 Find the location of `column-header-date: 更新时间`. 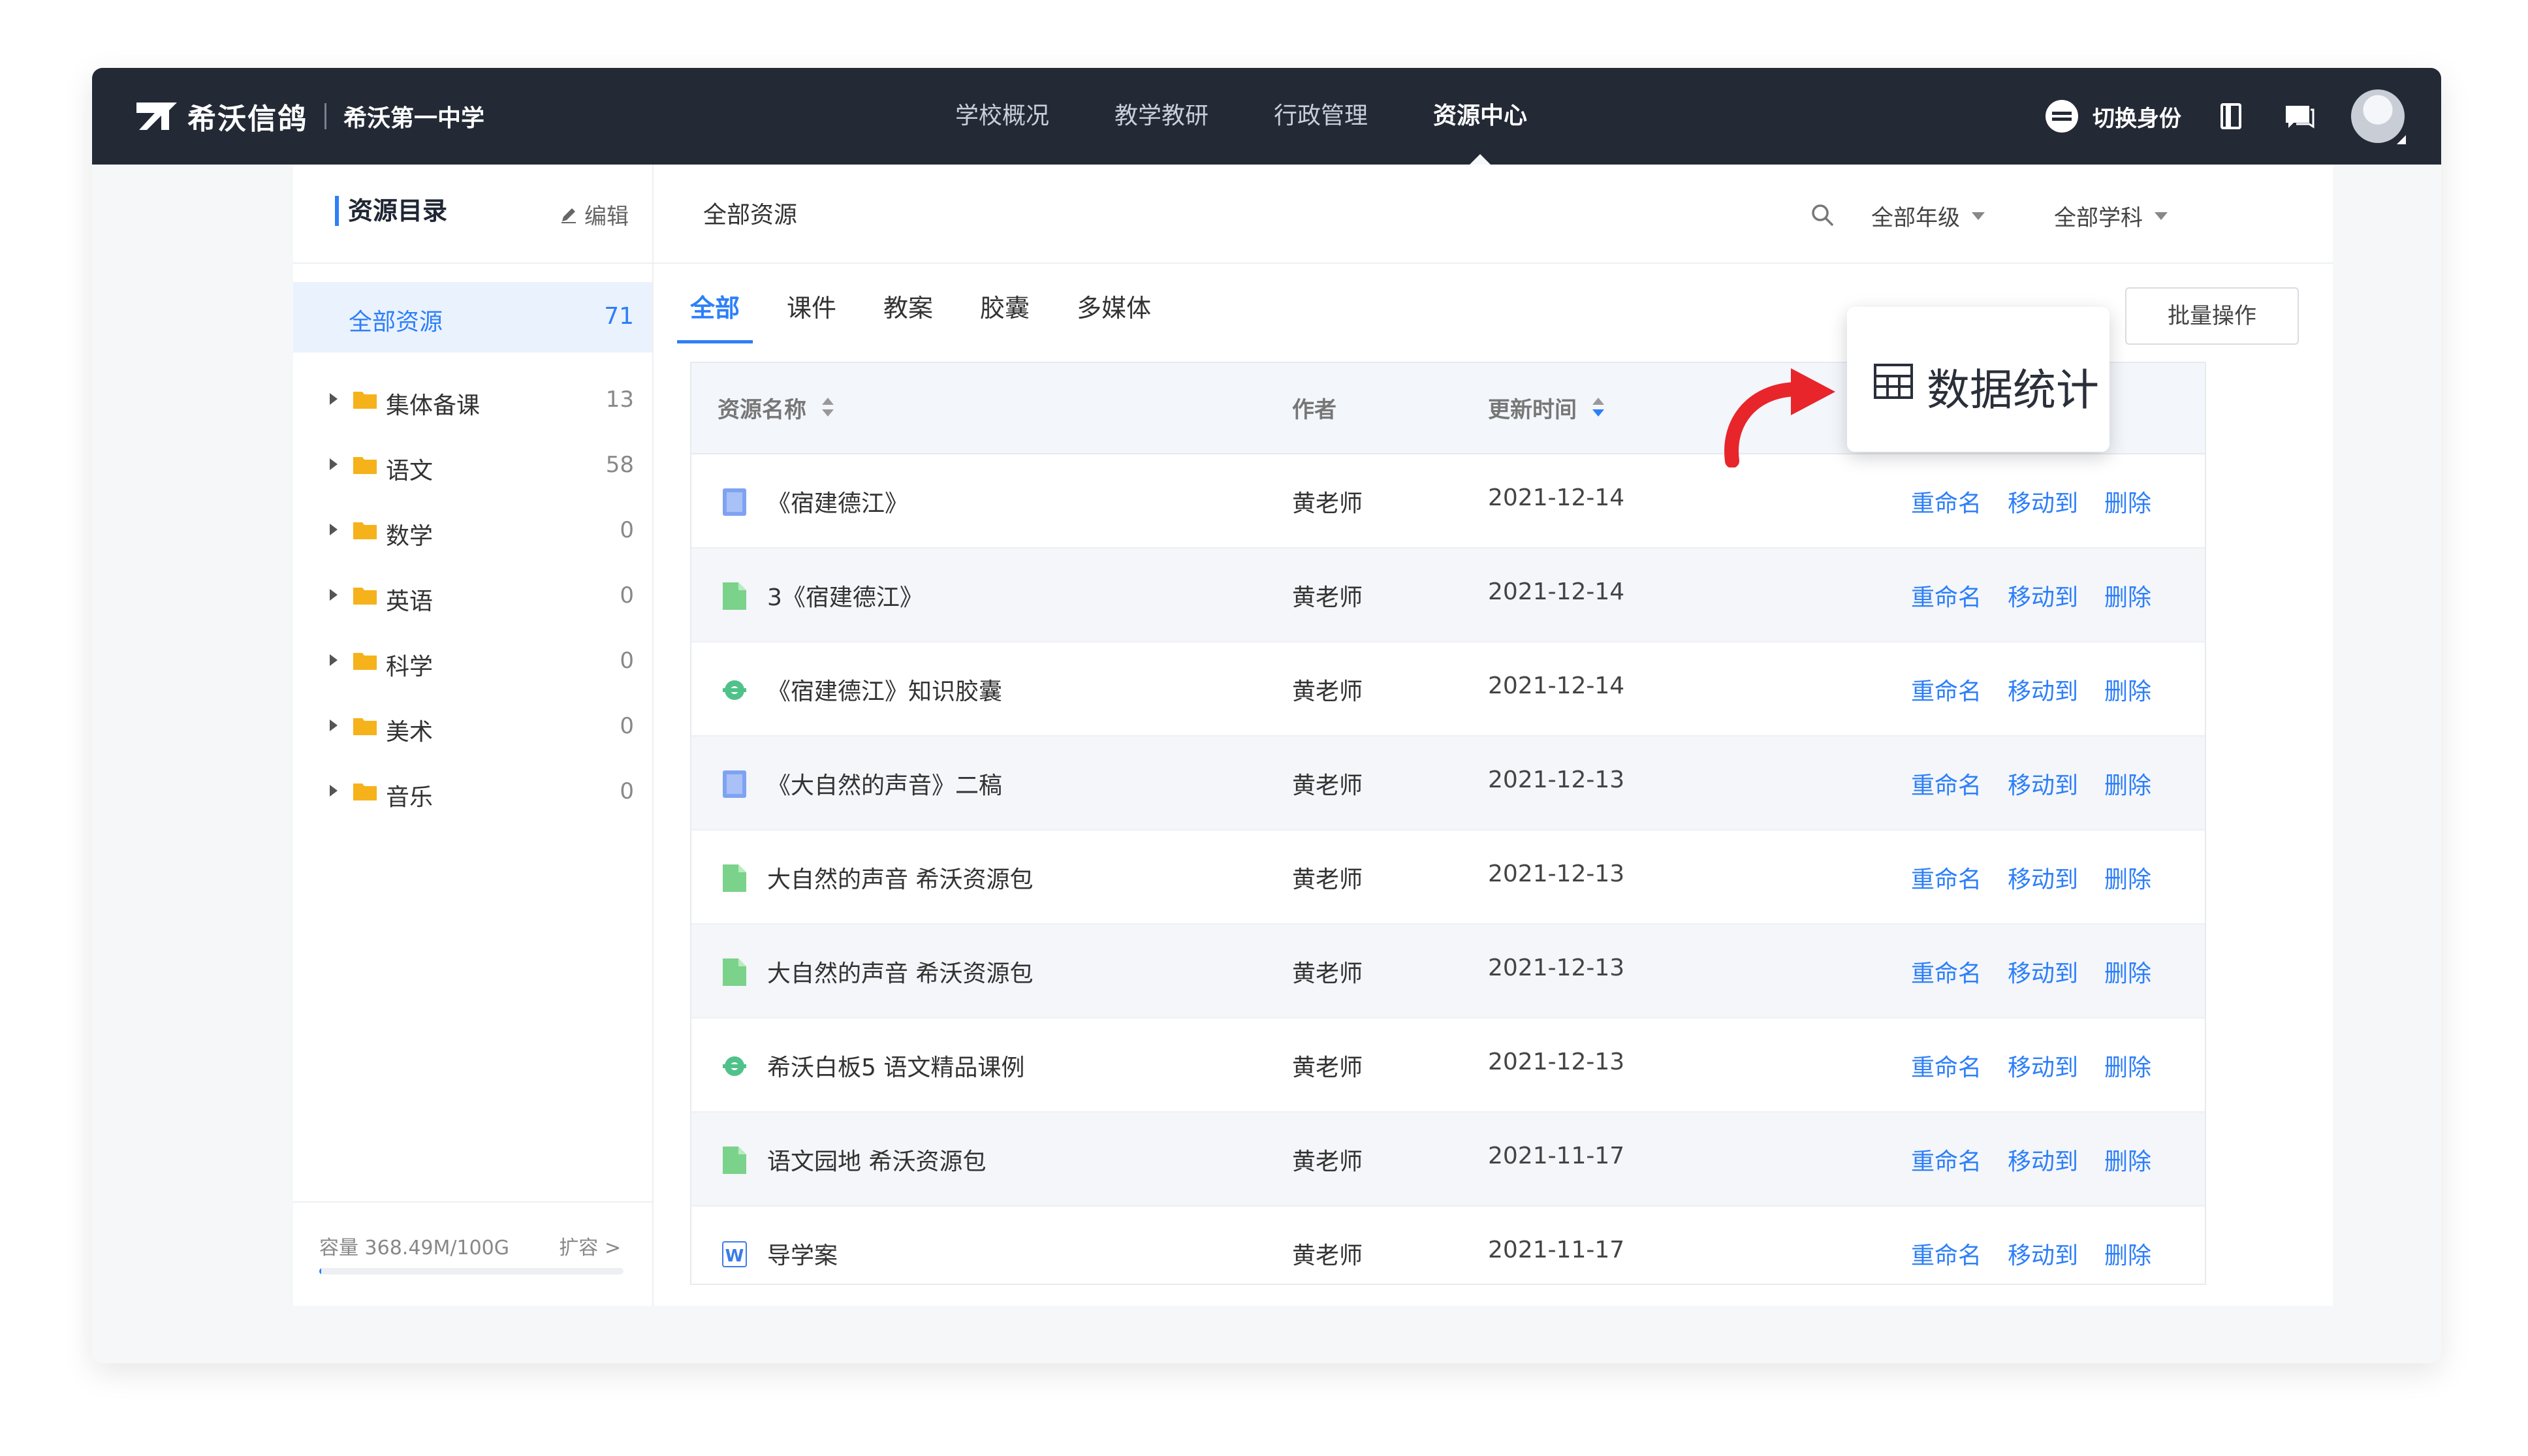

column-header-date: 更新时间 is located at coordinates (1546, 408).